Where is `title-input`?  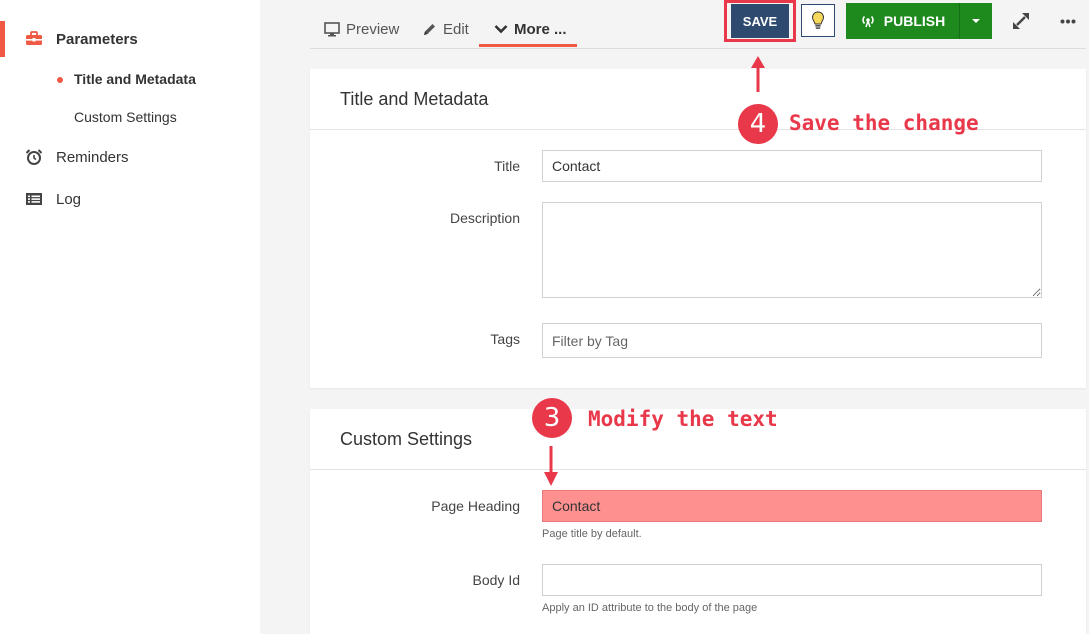
title-input is located at coordinates (792, 166).